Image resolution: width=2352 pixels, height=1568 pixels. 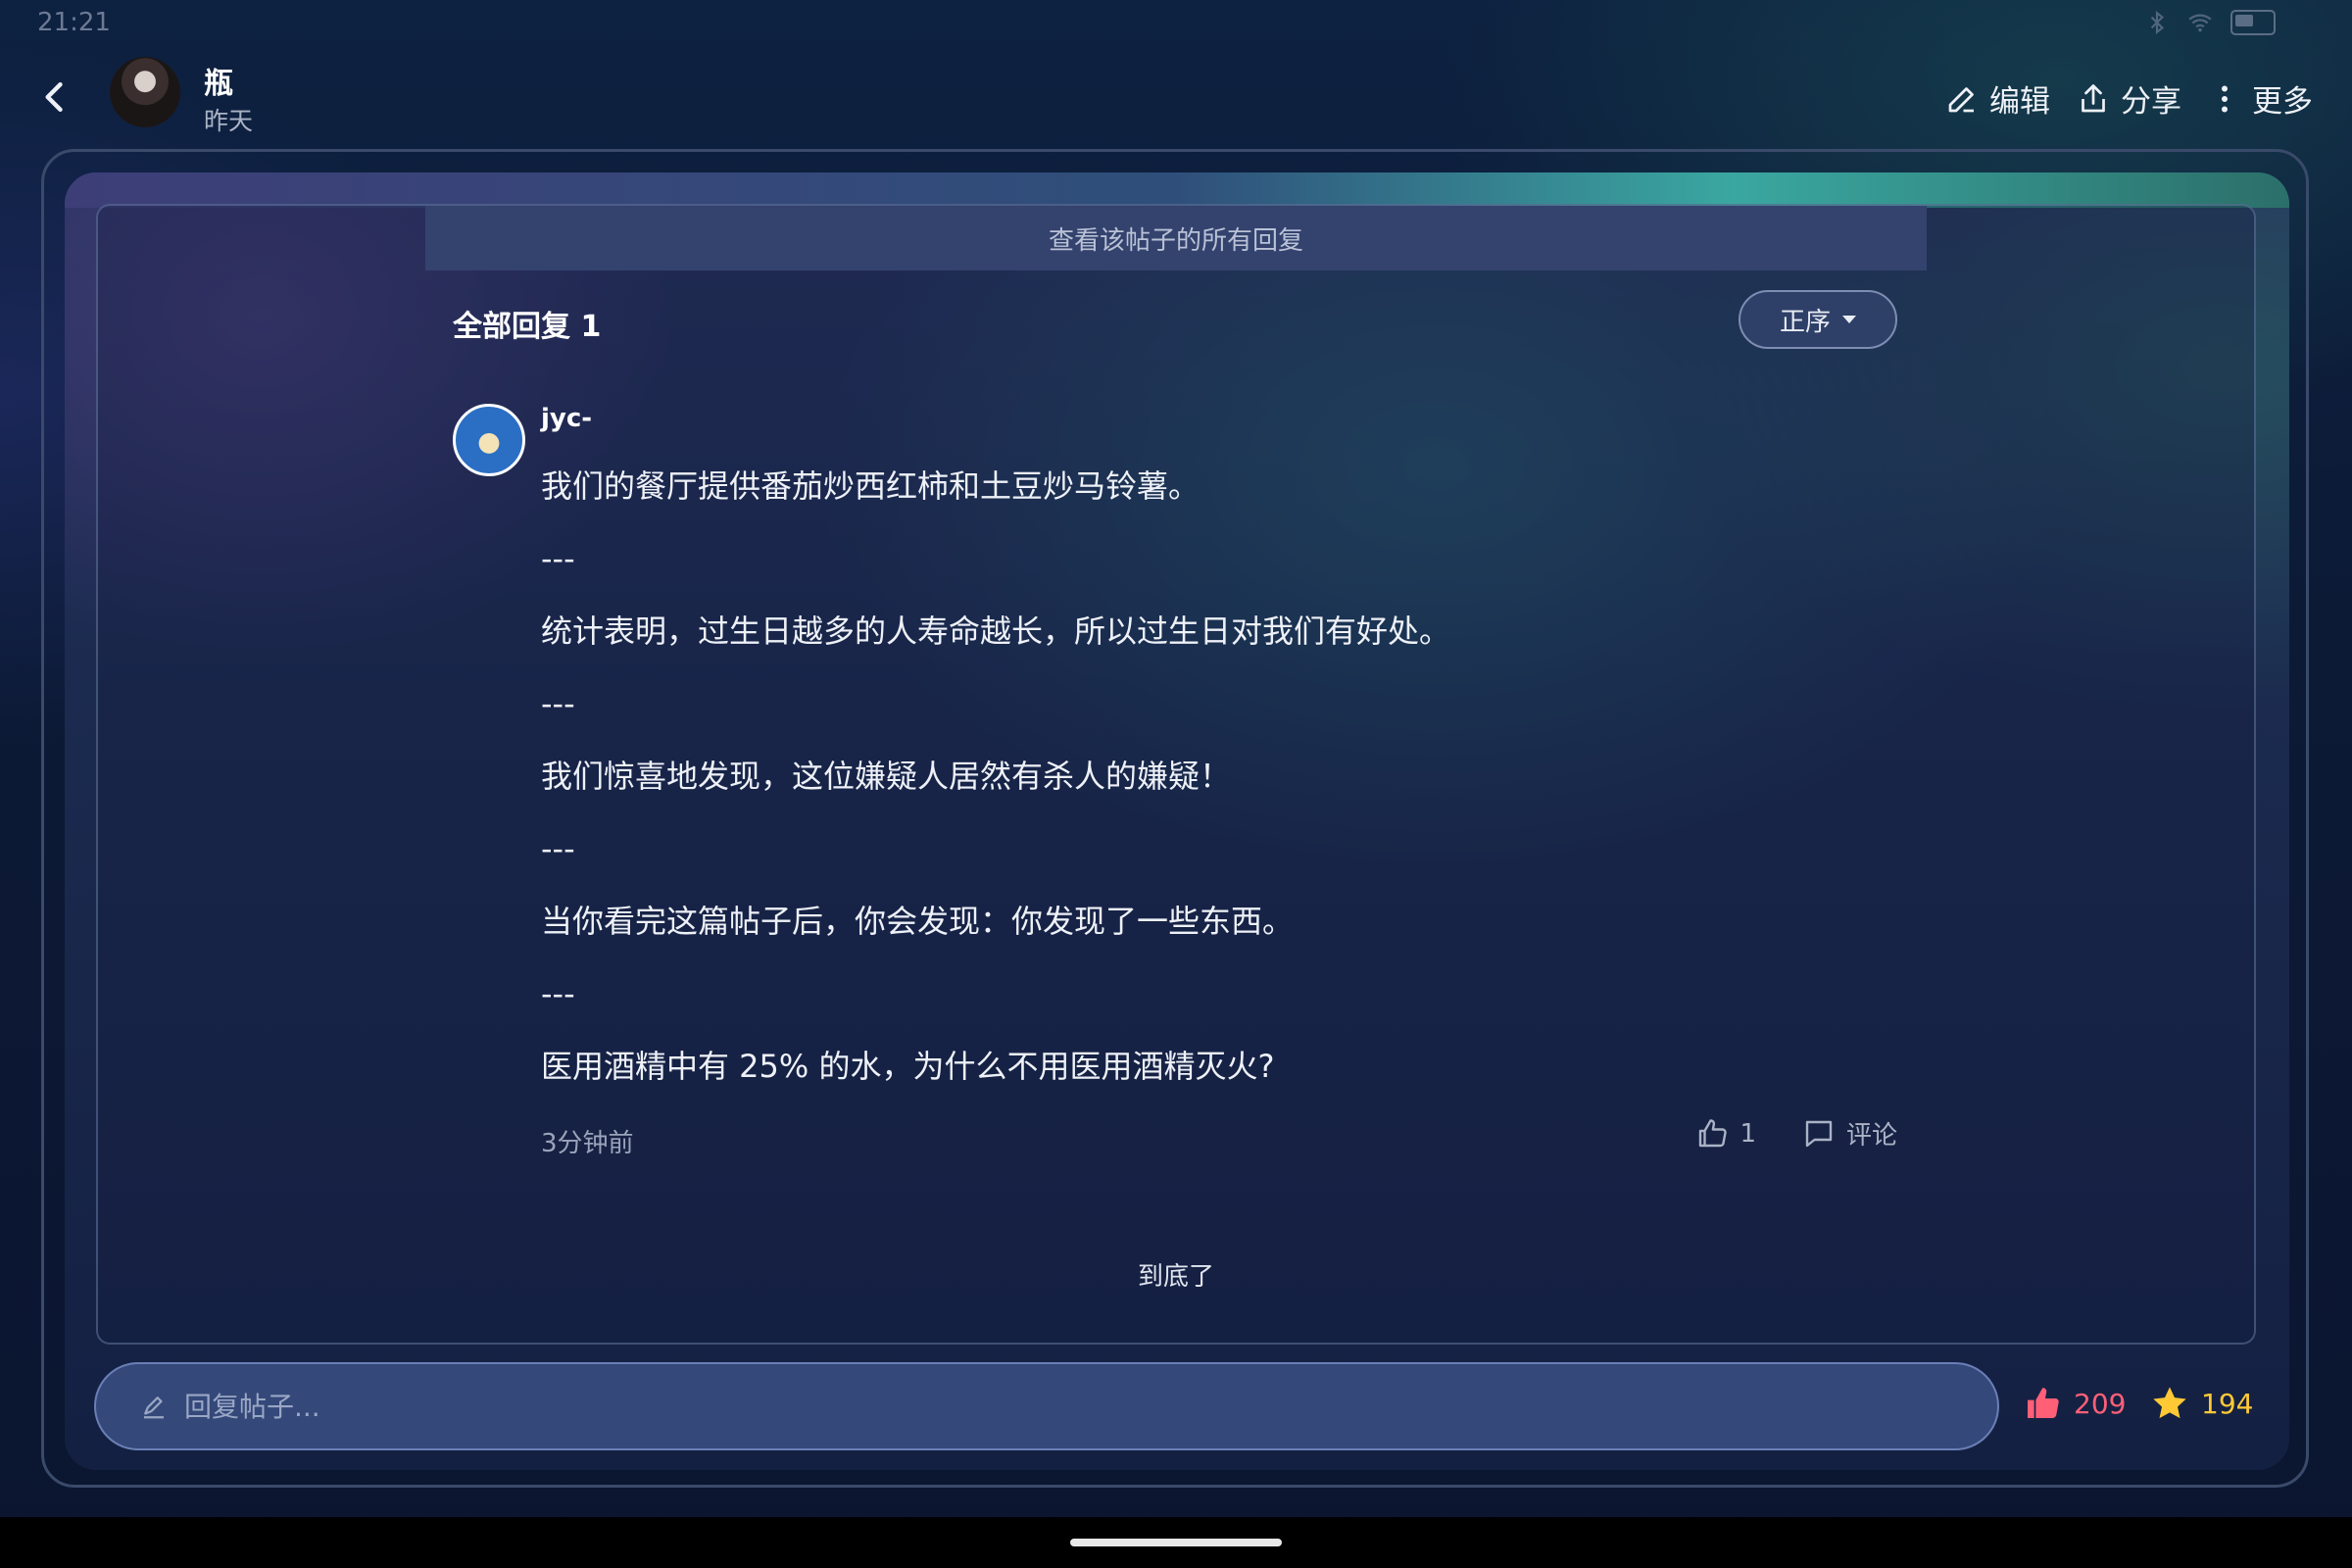 I want to click on status-bar: 21:21, so click(x=1176, y=24).